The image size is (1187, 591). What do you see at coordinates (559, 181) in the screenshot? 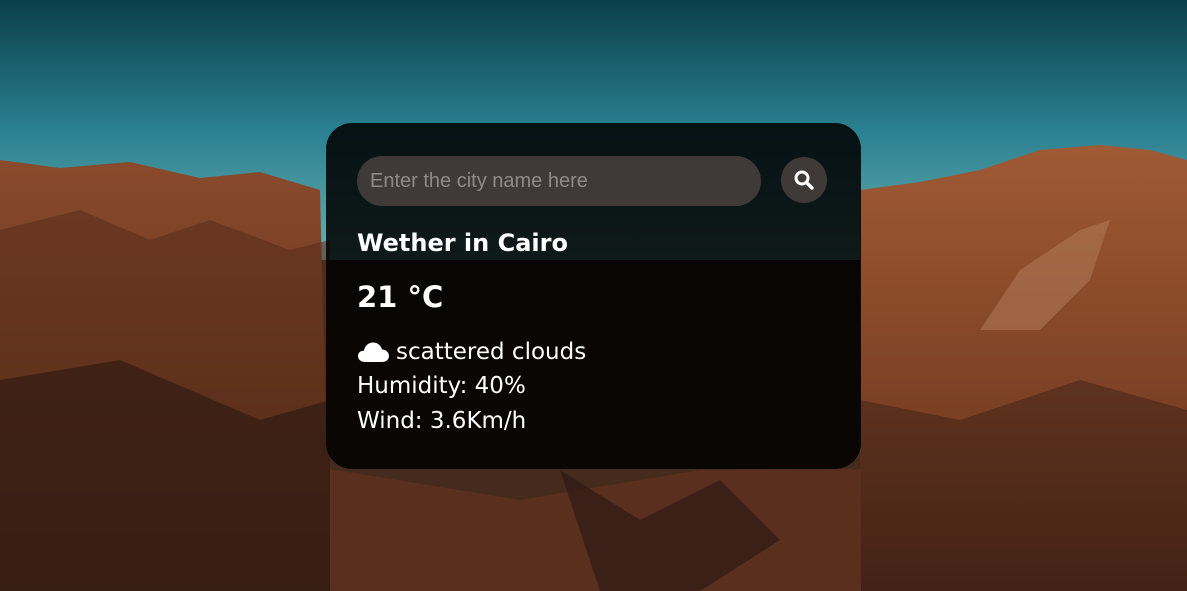
I see `city-search-input` at bounding box center [559, 181].